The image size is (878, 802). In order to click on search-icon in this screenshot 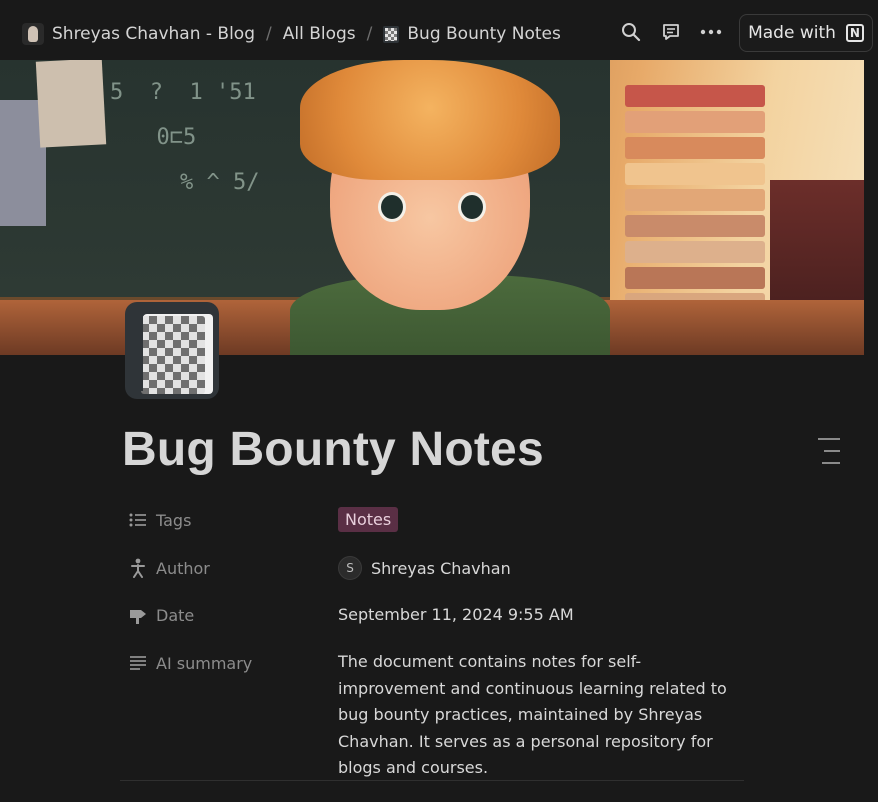, I will do `click(631, 32)`.